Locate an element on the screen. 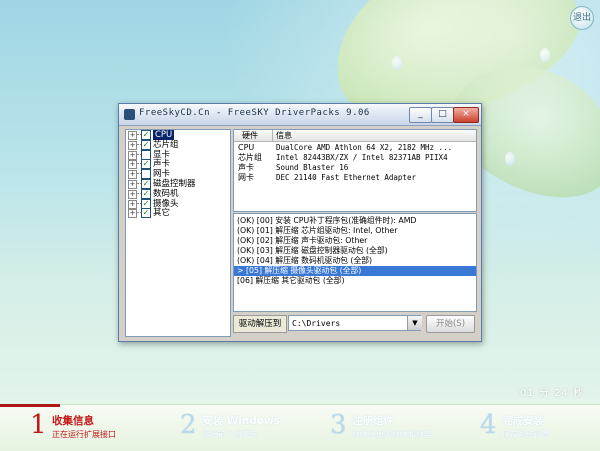 This screenshot has height=451, width=600. tree-item-label: 其它 is located at coordinates (162, 213).